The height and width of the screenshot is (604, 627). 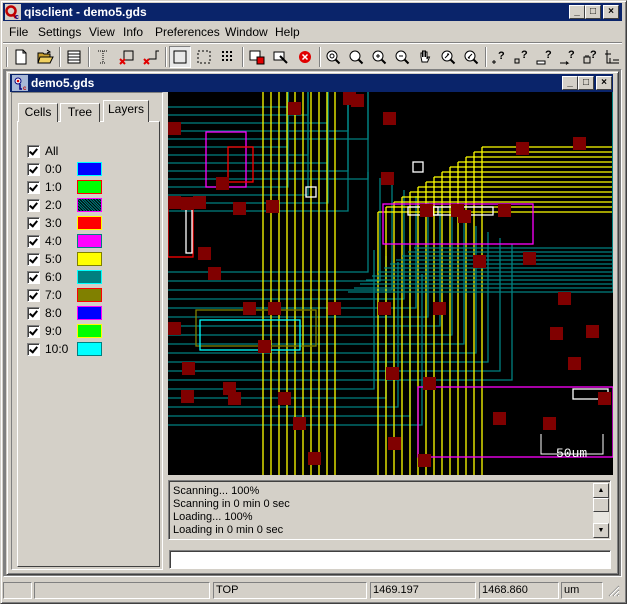 I want to click on delete-box-button, so click(x=127, y=57).